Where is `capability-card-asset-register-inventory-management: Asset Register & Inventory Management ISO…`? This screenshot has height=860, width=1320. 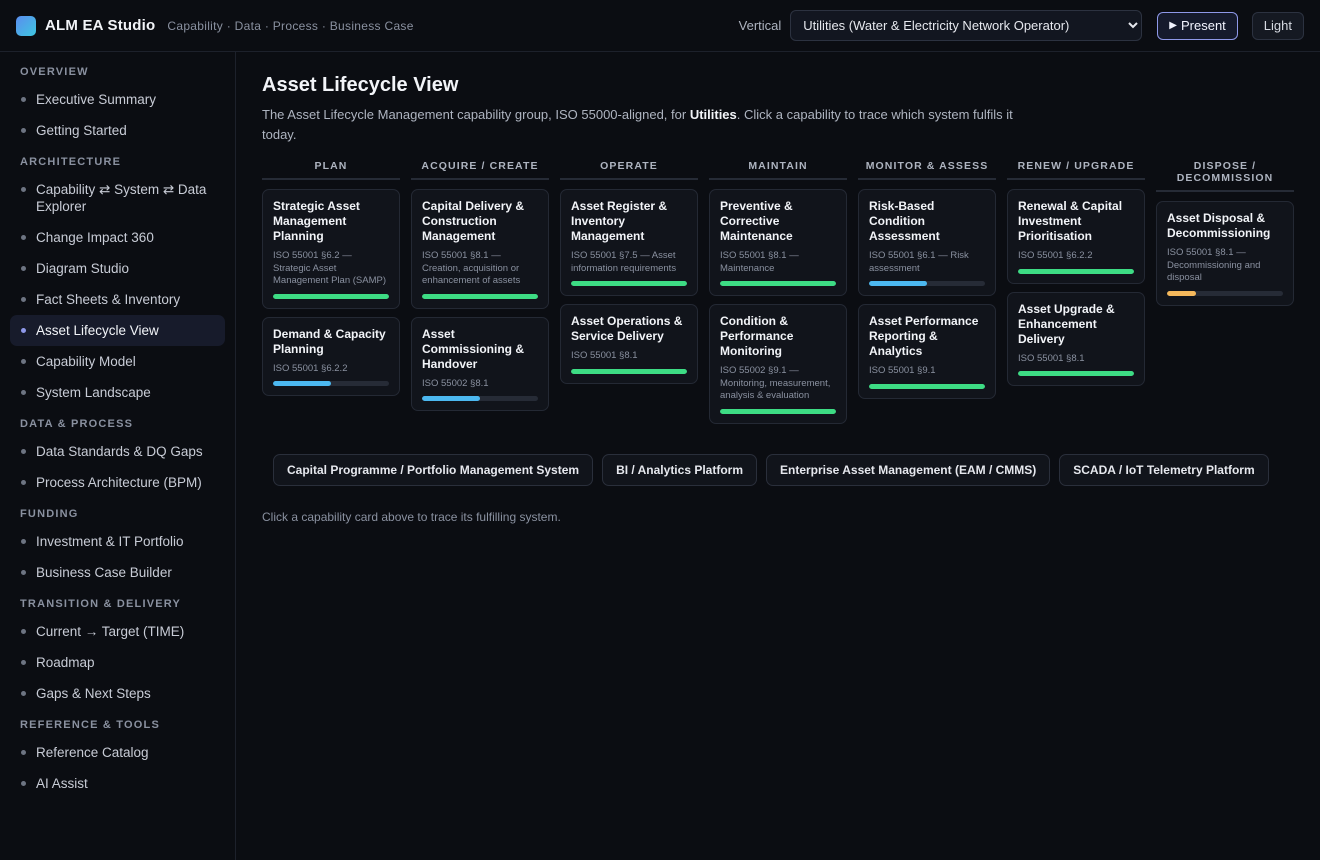 capability-card-asset-register-inventory-management: Asset Register & Inventory Management ISO… is located at coordinates (629, 242).